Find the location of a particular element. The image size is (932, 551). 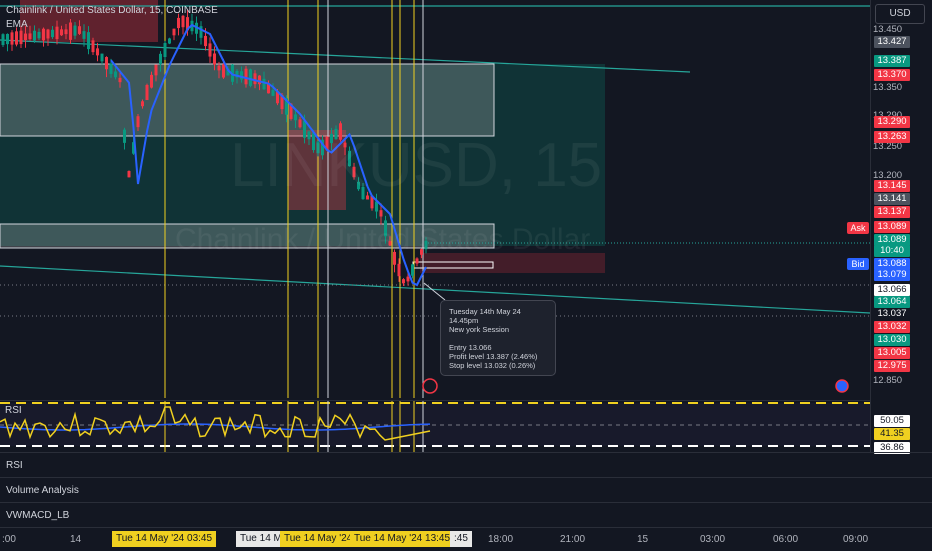

time-label: 15 is located at coordinates (643, 539).